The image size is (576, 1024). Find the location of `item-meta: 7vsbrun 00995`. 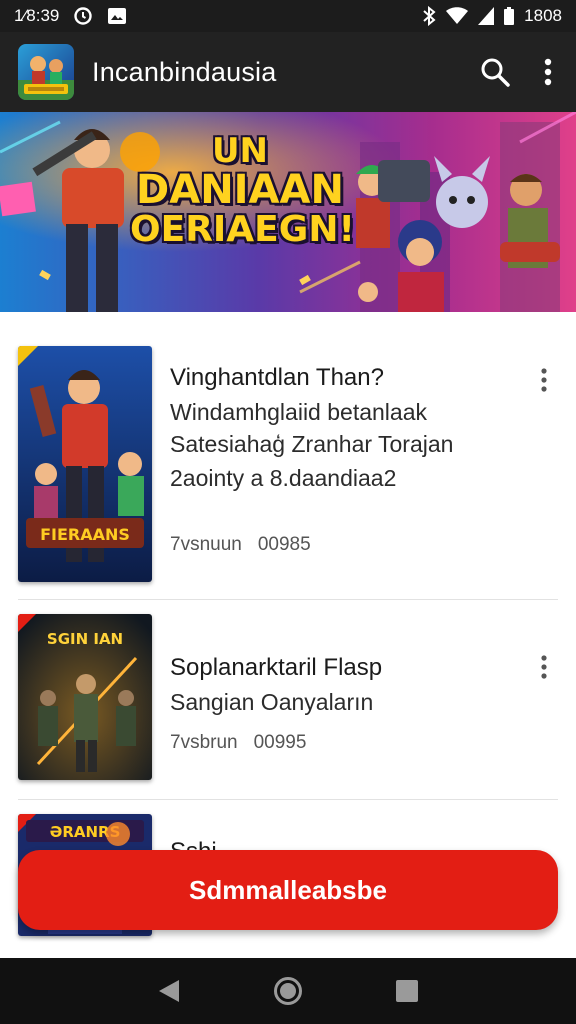

item-meta: 7vsbrun 00995 is located at coordinates (238, 743).